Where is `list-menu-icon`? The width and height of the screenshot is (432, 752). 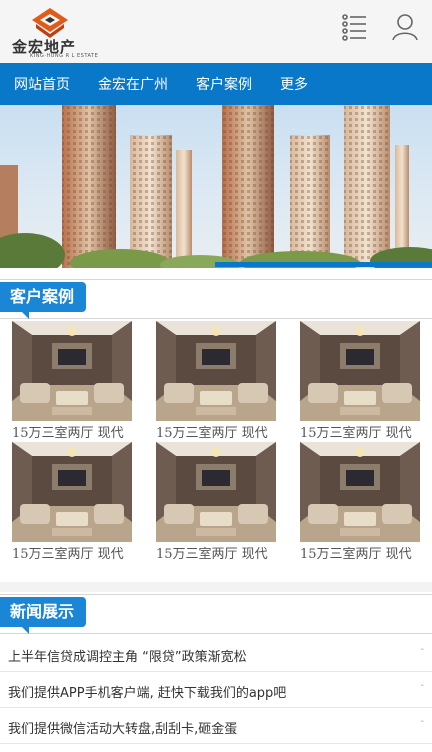
list-menu-icon is located at coordinates (355, 27).